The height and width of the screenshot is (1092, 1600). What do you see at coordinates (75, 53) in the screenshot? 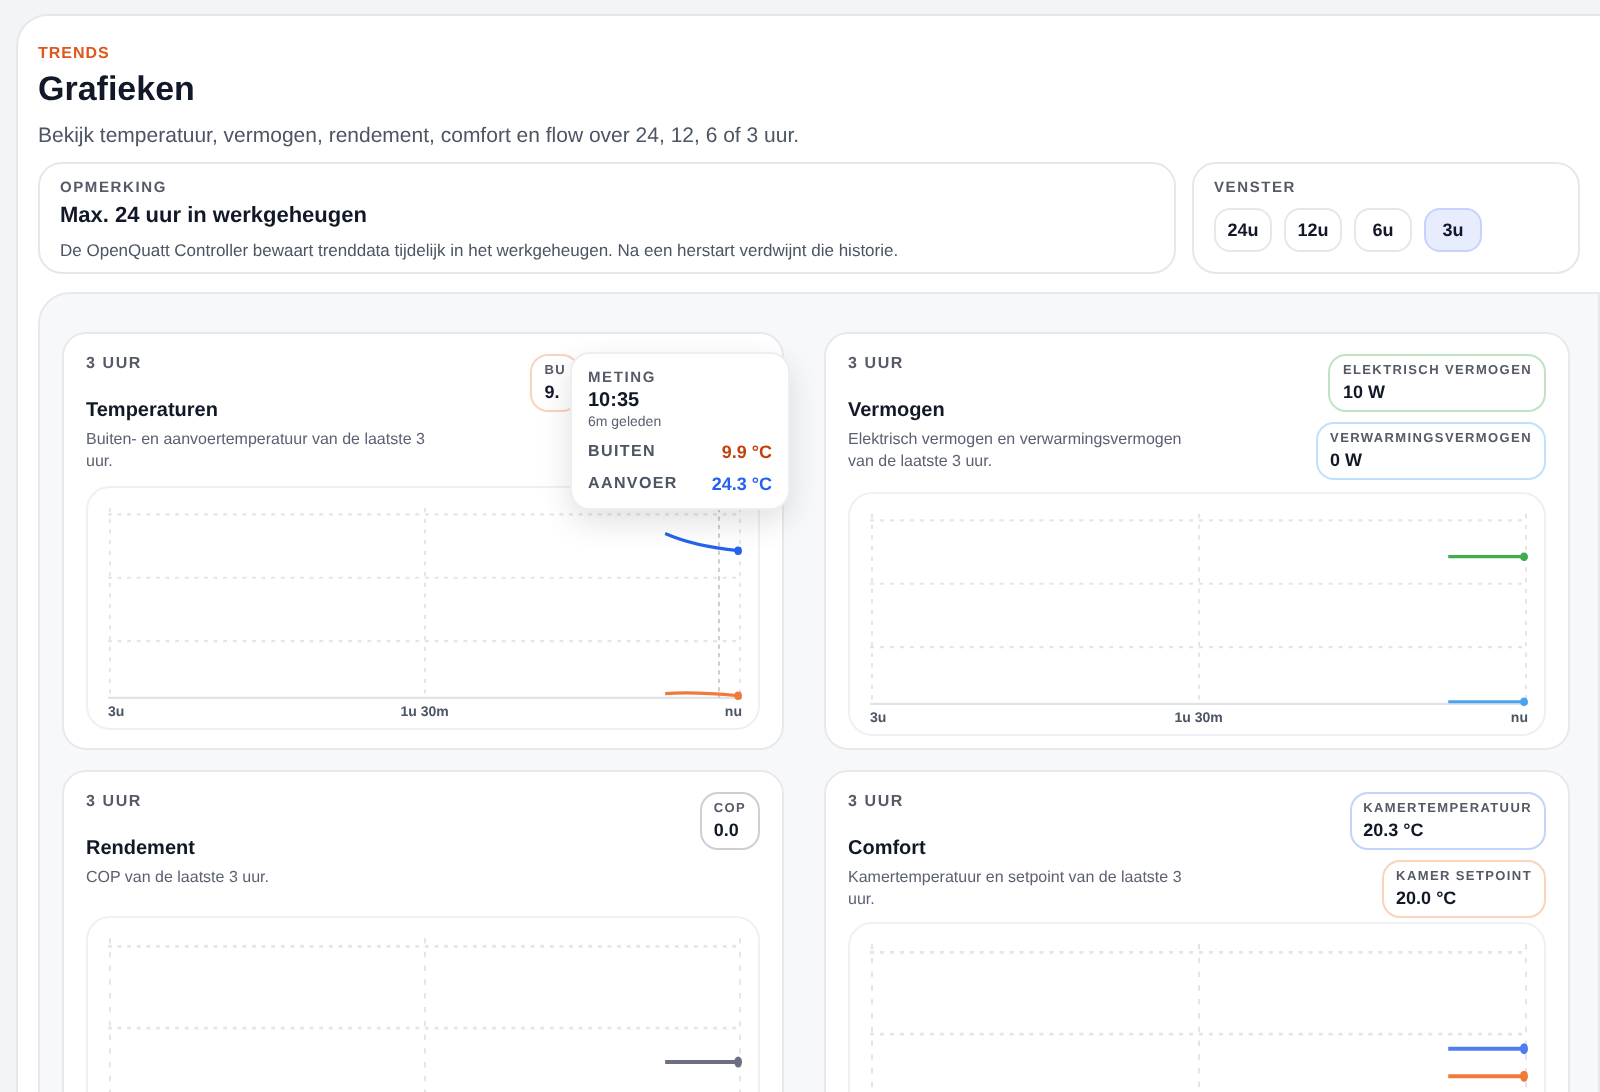
I see `eyebrow: TRENDS` at bounding box center [75, 53].